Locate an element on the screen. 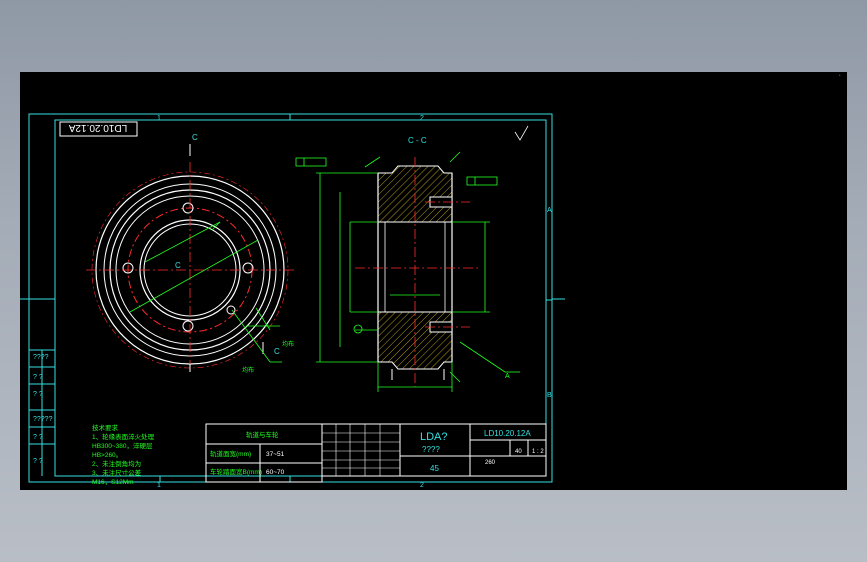  tech-line-6: M16，S12Mm is located at coordinates (113, 482).